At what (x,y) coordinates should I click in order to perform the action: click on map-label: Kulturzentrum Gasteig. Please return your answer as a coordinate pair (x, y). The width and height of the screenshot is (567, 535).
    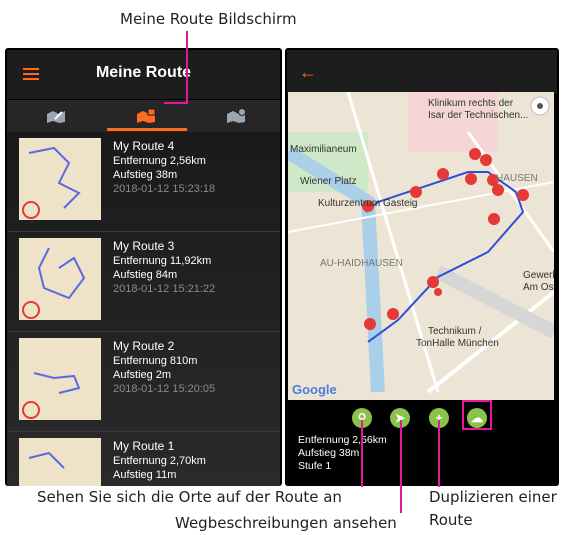
    Looking at the image, I should click on (368, 203).